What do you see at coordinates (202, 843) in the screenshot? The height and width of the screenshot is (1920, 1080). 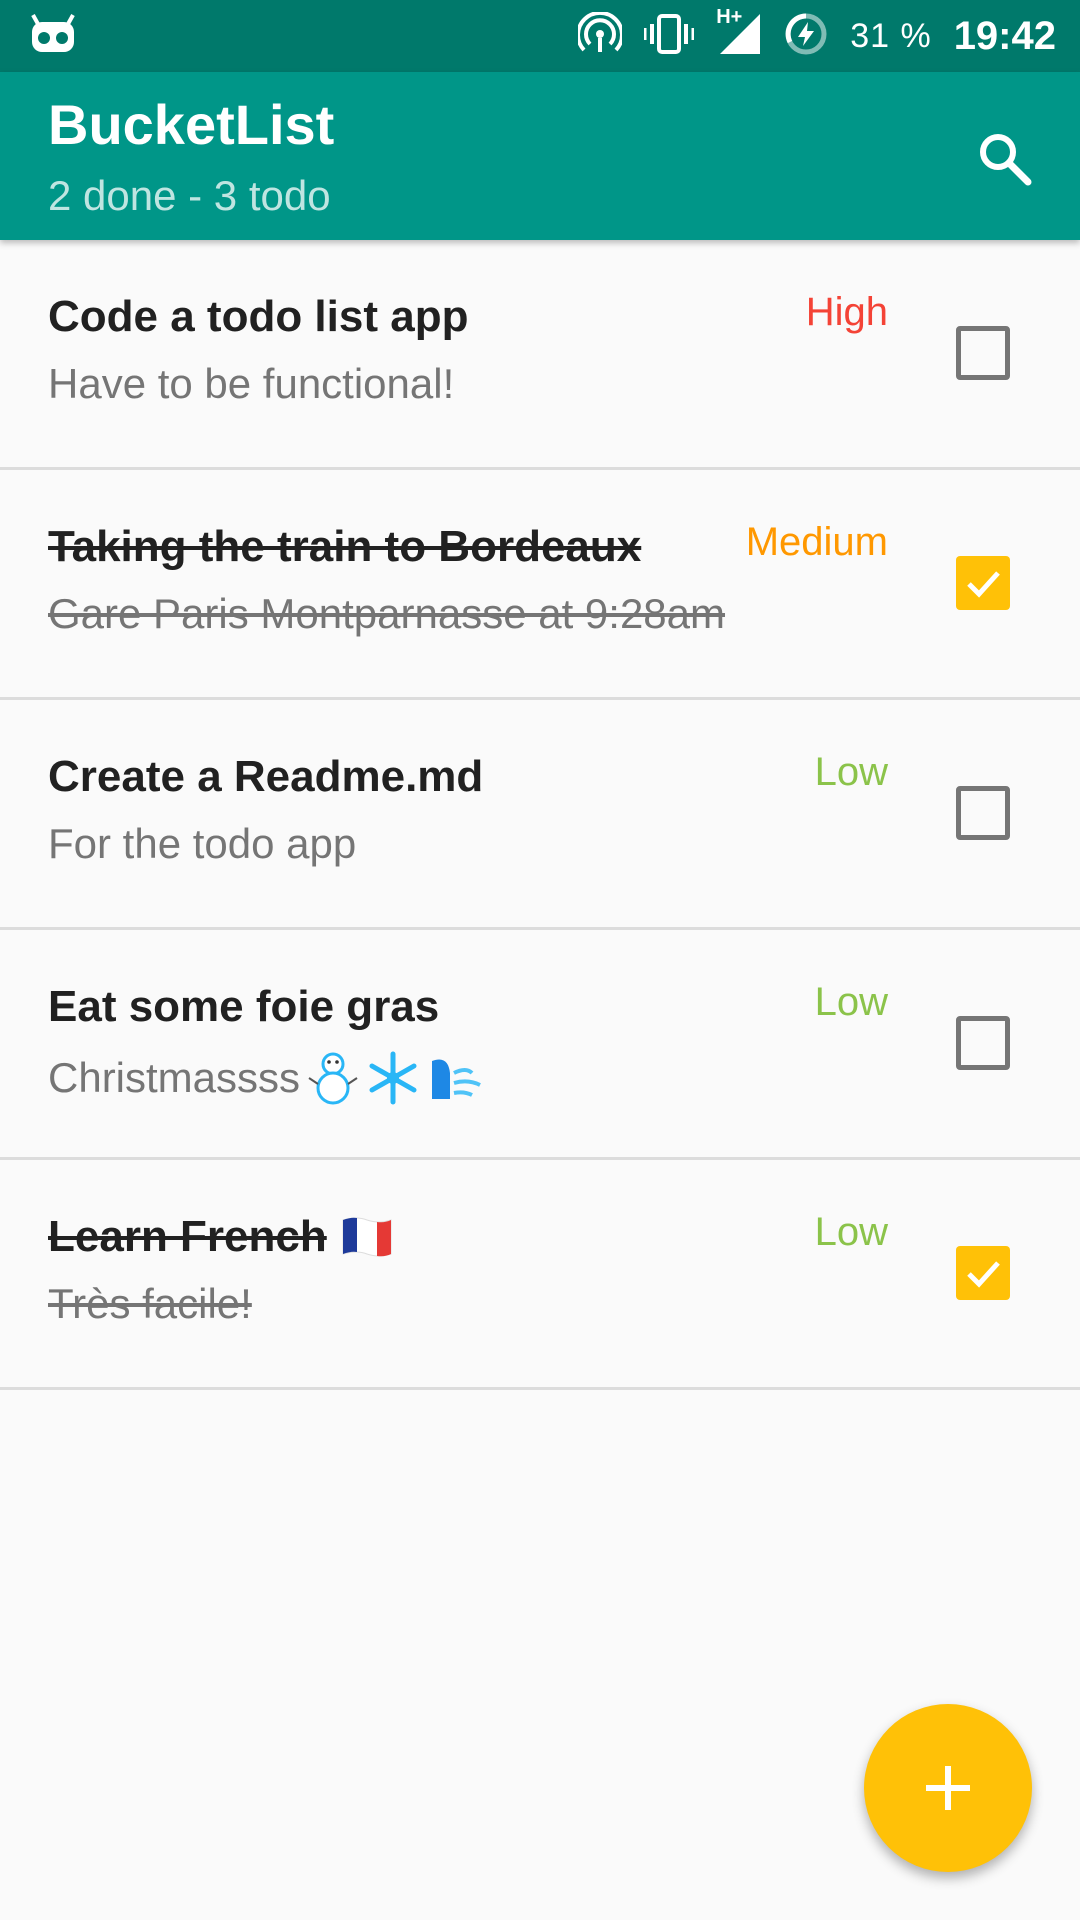 I see `task-description: For the todo app` at bounding box center [202, 843].